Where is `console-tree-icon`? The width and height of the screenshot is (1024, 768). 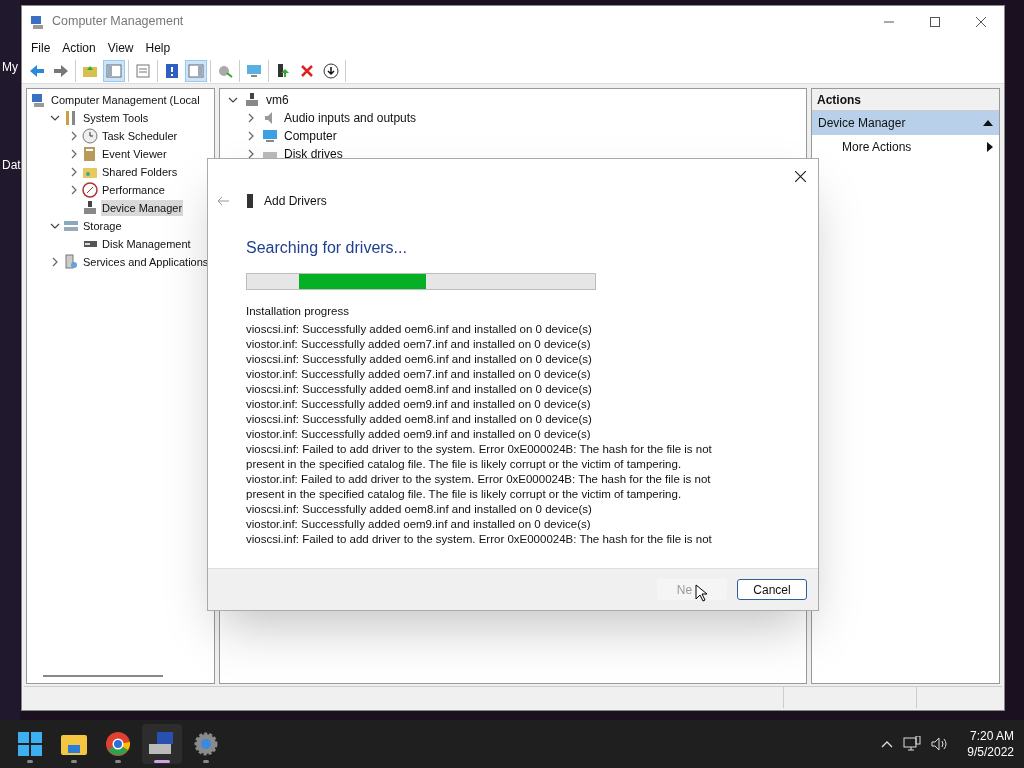
console-tree-icon is located at coordinates (114, 70).